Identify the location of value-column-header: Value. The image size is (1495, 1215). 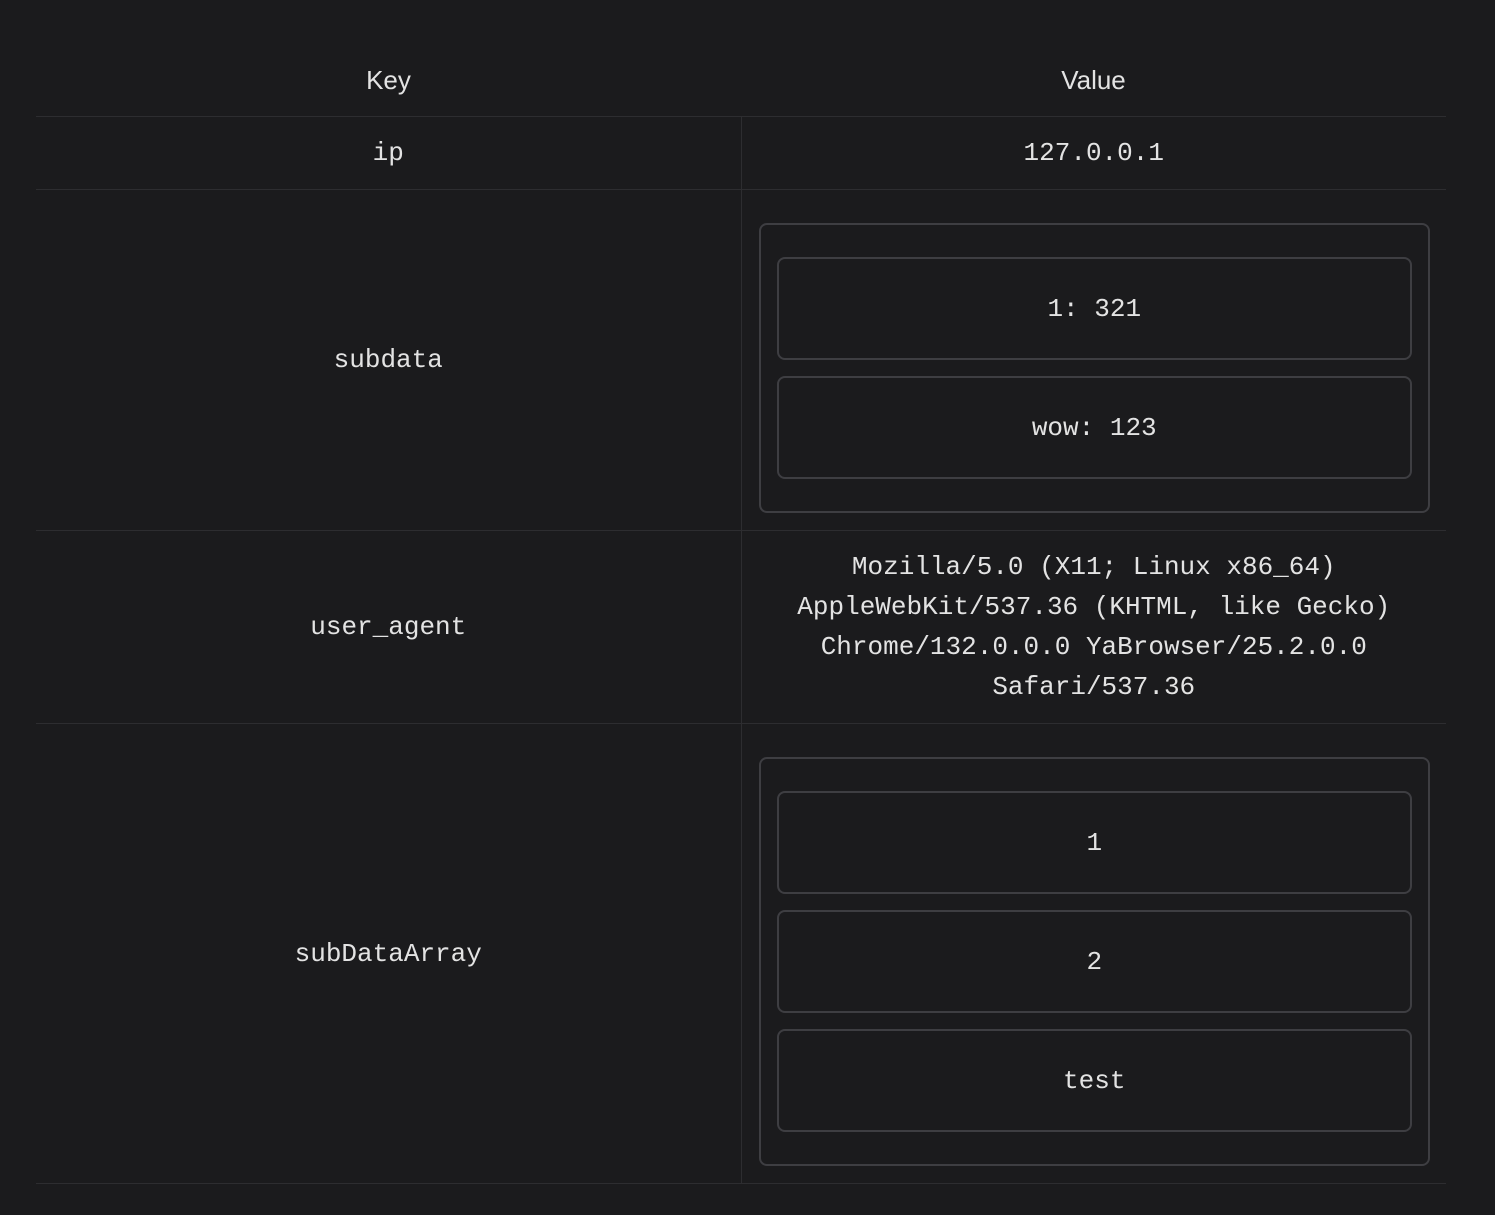
(1093, 80).